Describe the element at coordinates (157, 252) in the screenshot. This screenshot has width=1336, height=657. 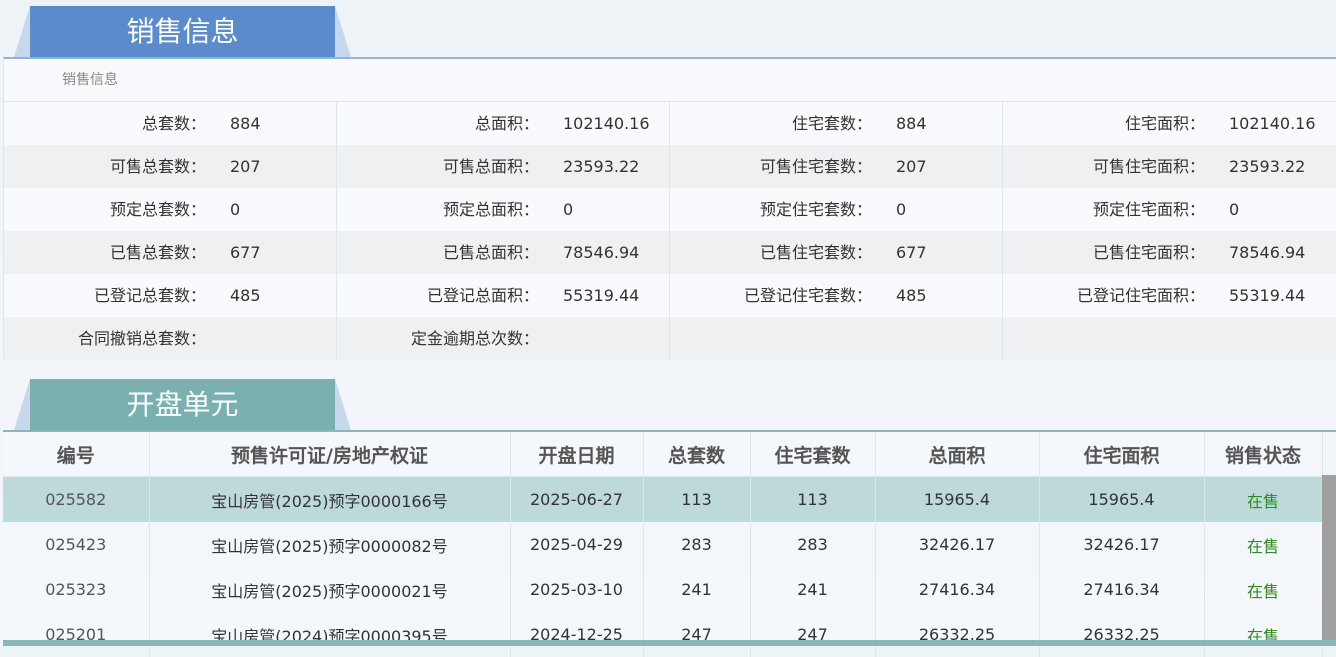
I see `field-label: 已售总套数：` at that location.